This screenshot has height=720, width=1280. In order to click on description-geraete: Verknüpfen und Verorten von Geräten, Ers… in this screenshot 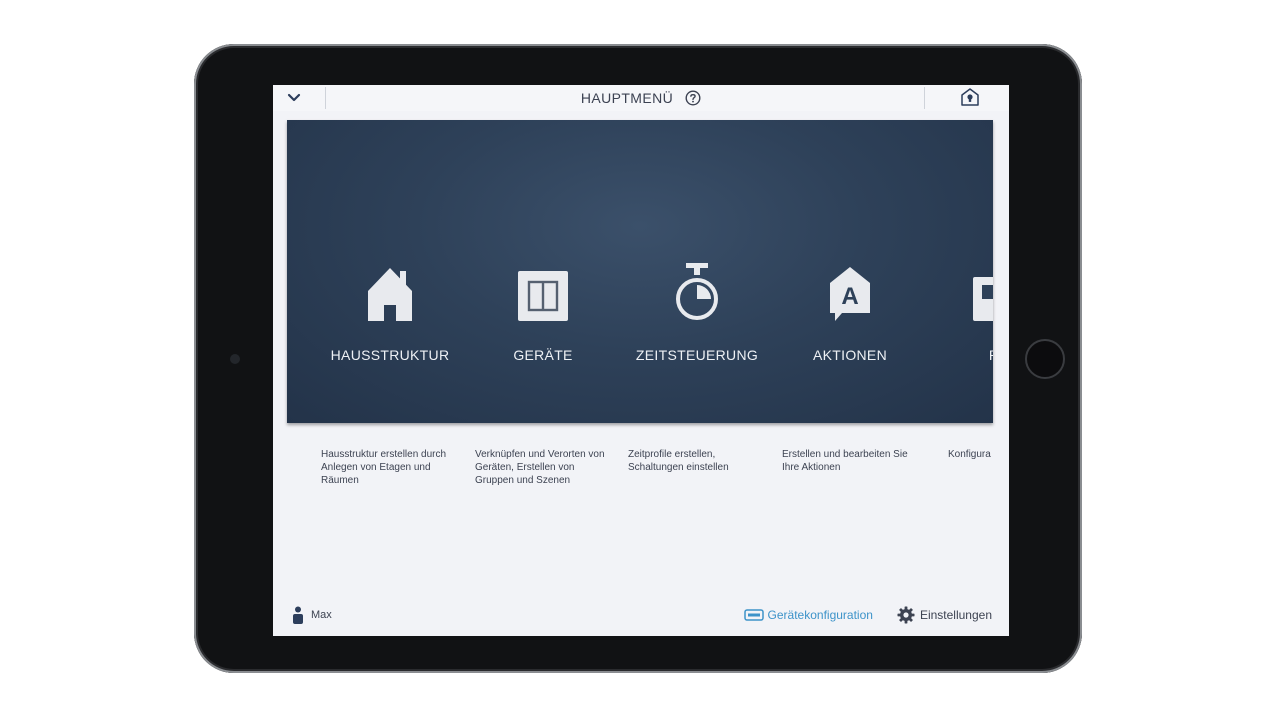, I will do `click(540, 467)`.